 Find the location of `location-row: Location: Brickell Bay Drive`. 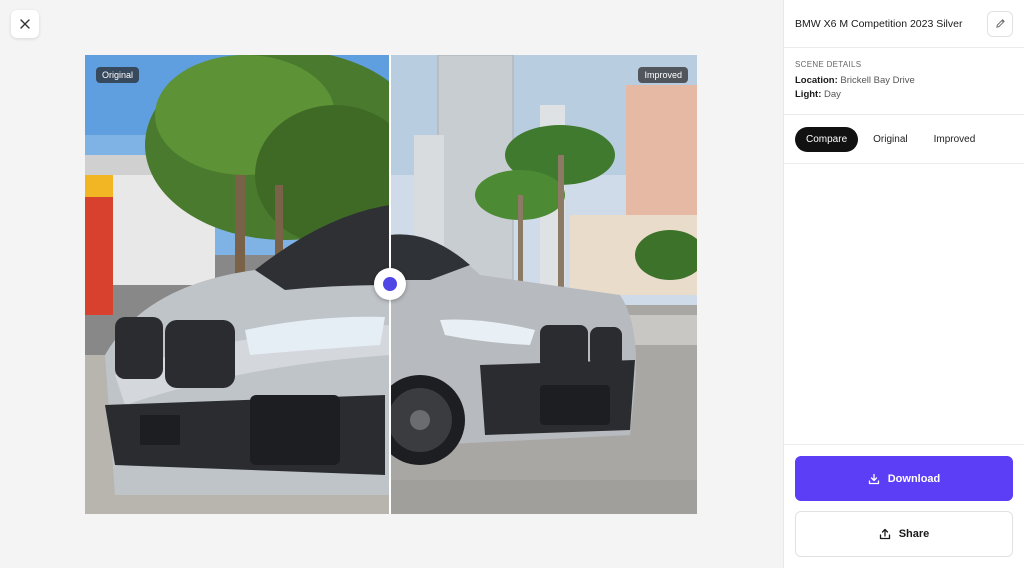

location-row: Location: Brickell Bay Drive is located at coordinates (904, 80).